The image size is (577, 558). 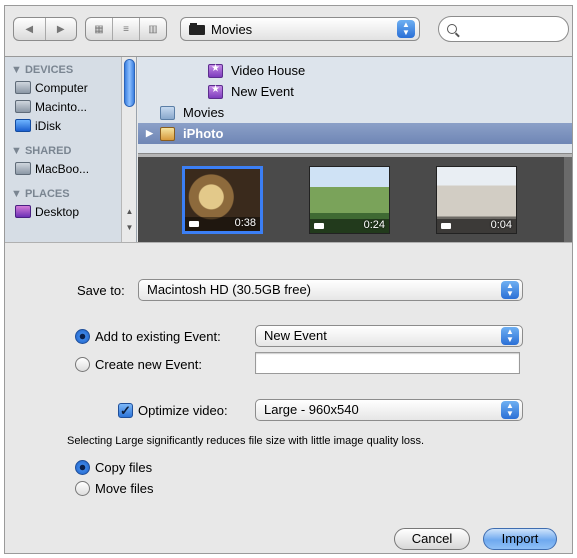 What do you see at coordinates (148, 364) in the screenshot?
I see `create-new-event-label: Create new Event:` at bounding box center [148, 364].